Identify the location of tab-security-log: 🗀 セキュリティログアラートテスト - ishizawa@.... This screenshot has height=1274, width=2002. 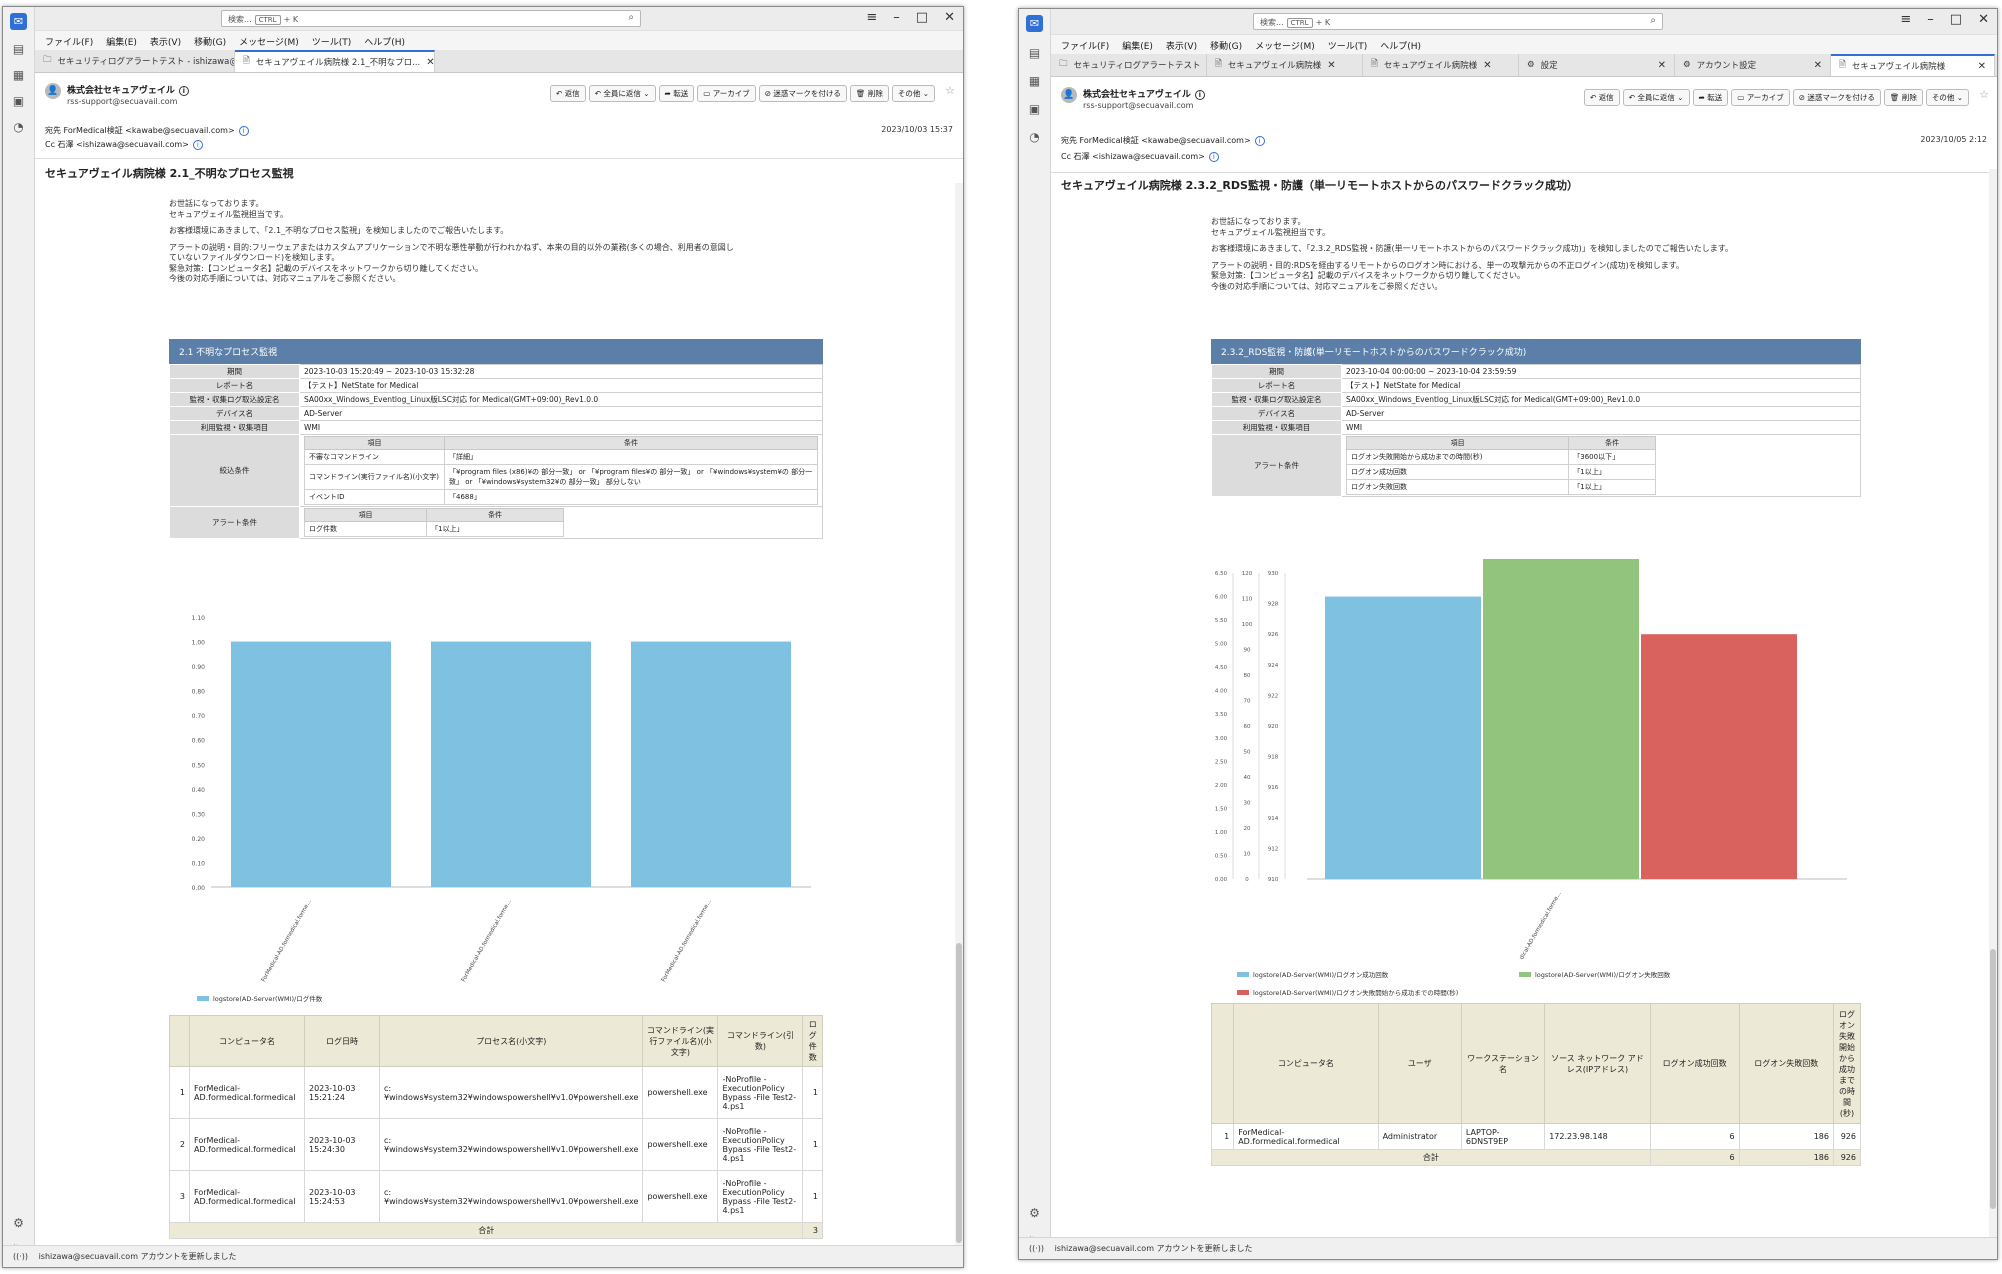
(135, 61).